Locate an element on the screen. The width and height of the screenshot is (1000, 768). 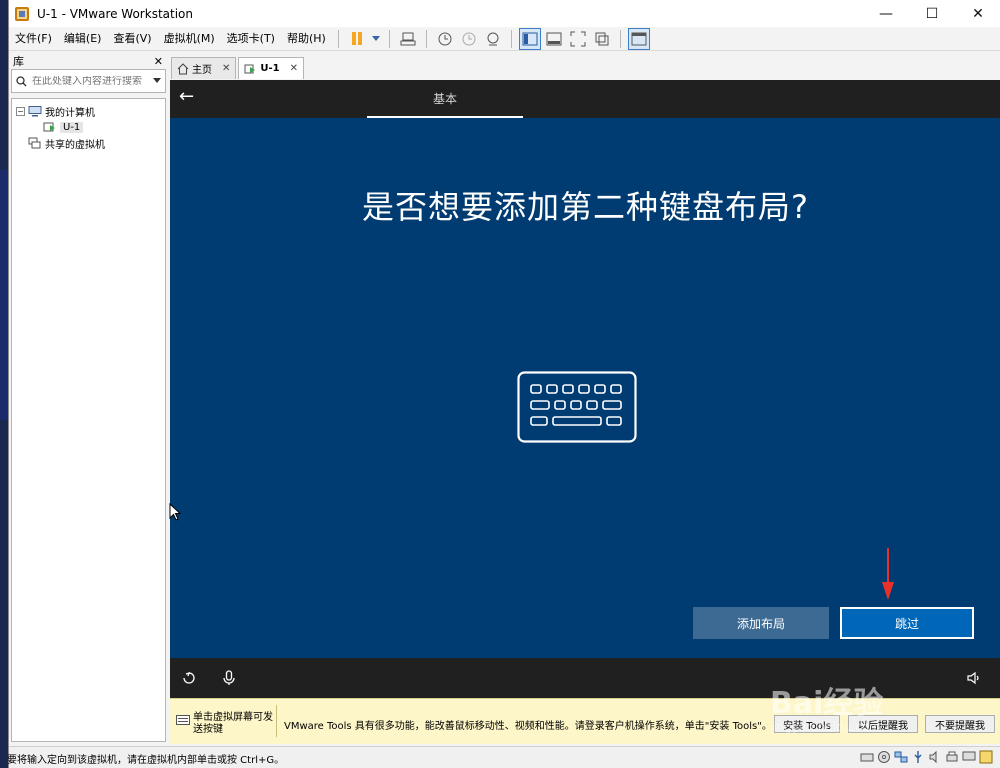
install-tools-button: 安装 Tools is located at coordinates (807, 724).